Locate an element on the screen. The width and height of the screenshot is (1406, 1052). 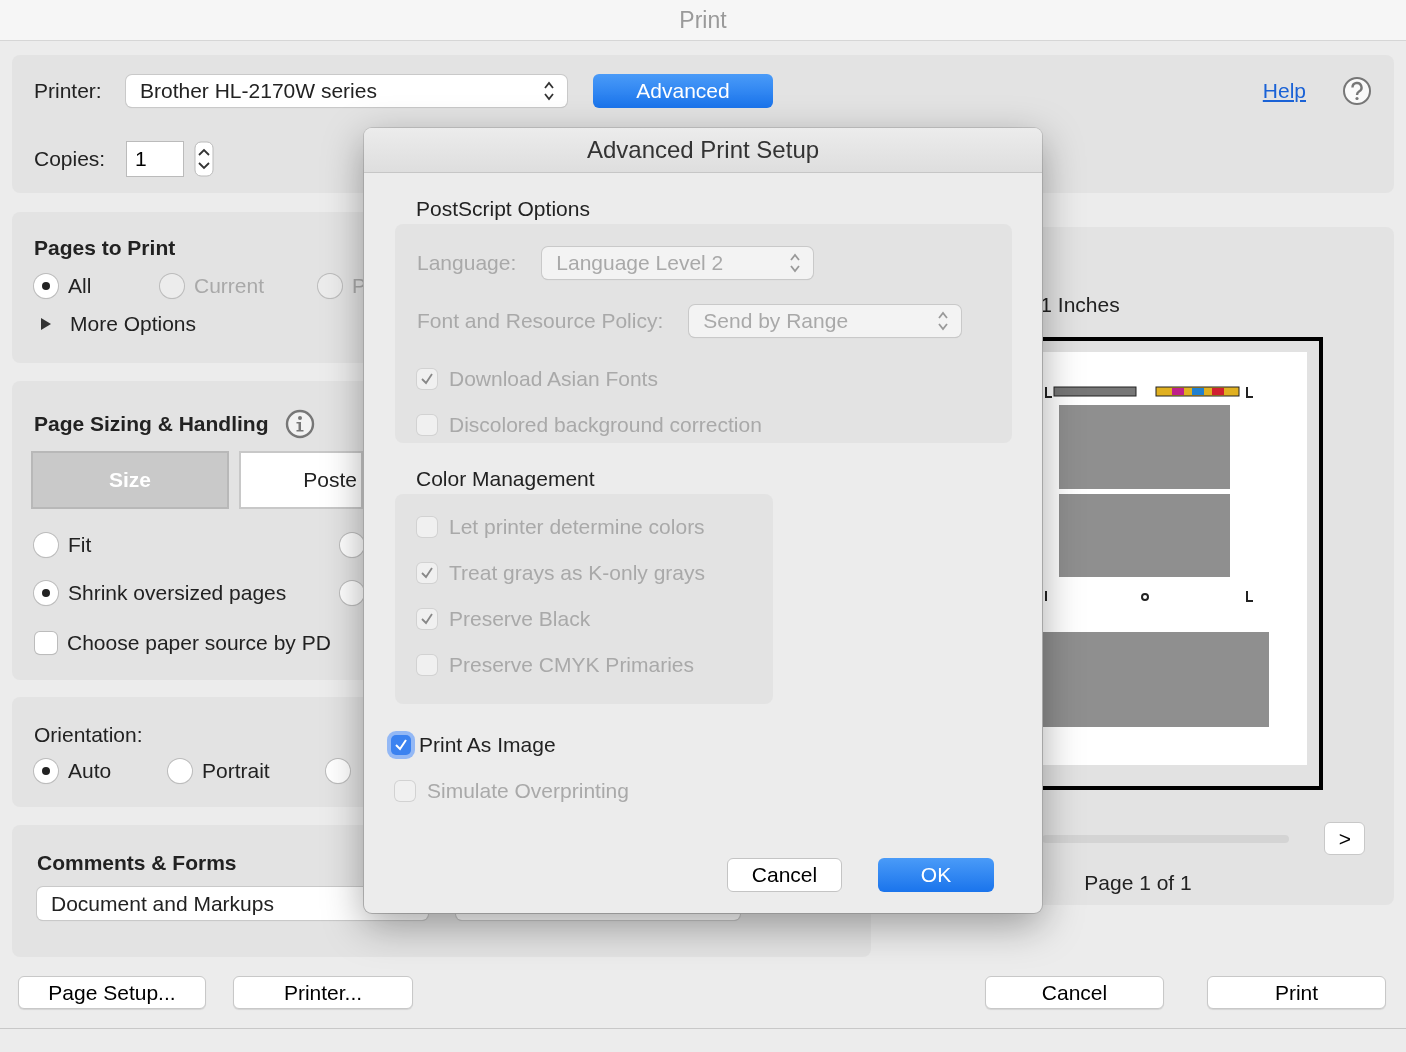
checkbox-label: Preserve CMYK Primaries is located at coordinates (572, 665).